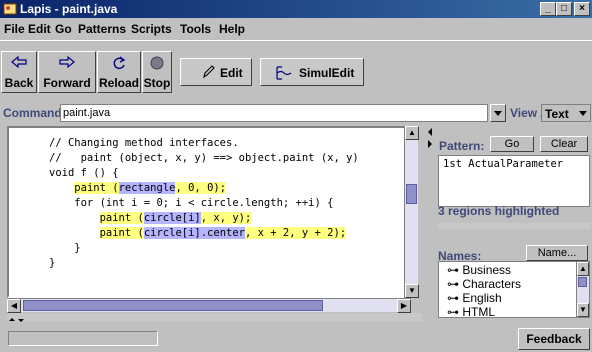 The height and width of the screenshot is (352, 592). What do you see at coordinates (296, 29) in the screenshot?
I see `menu-bar: File Edit Go Patterns Scripts Tools Help` at bounding box center [296, 29].